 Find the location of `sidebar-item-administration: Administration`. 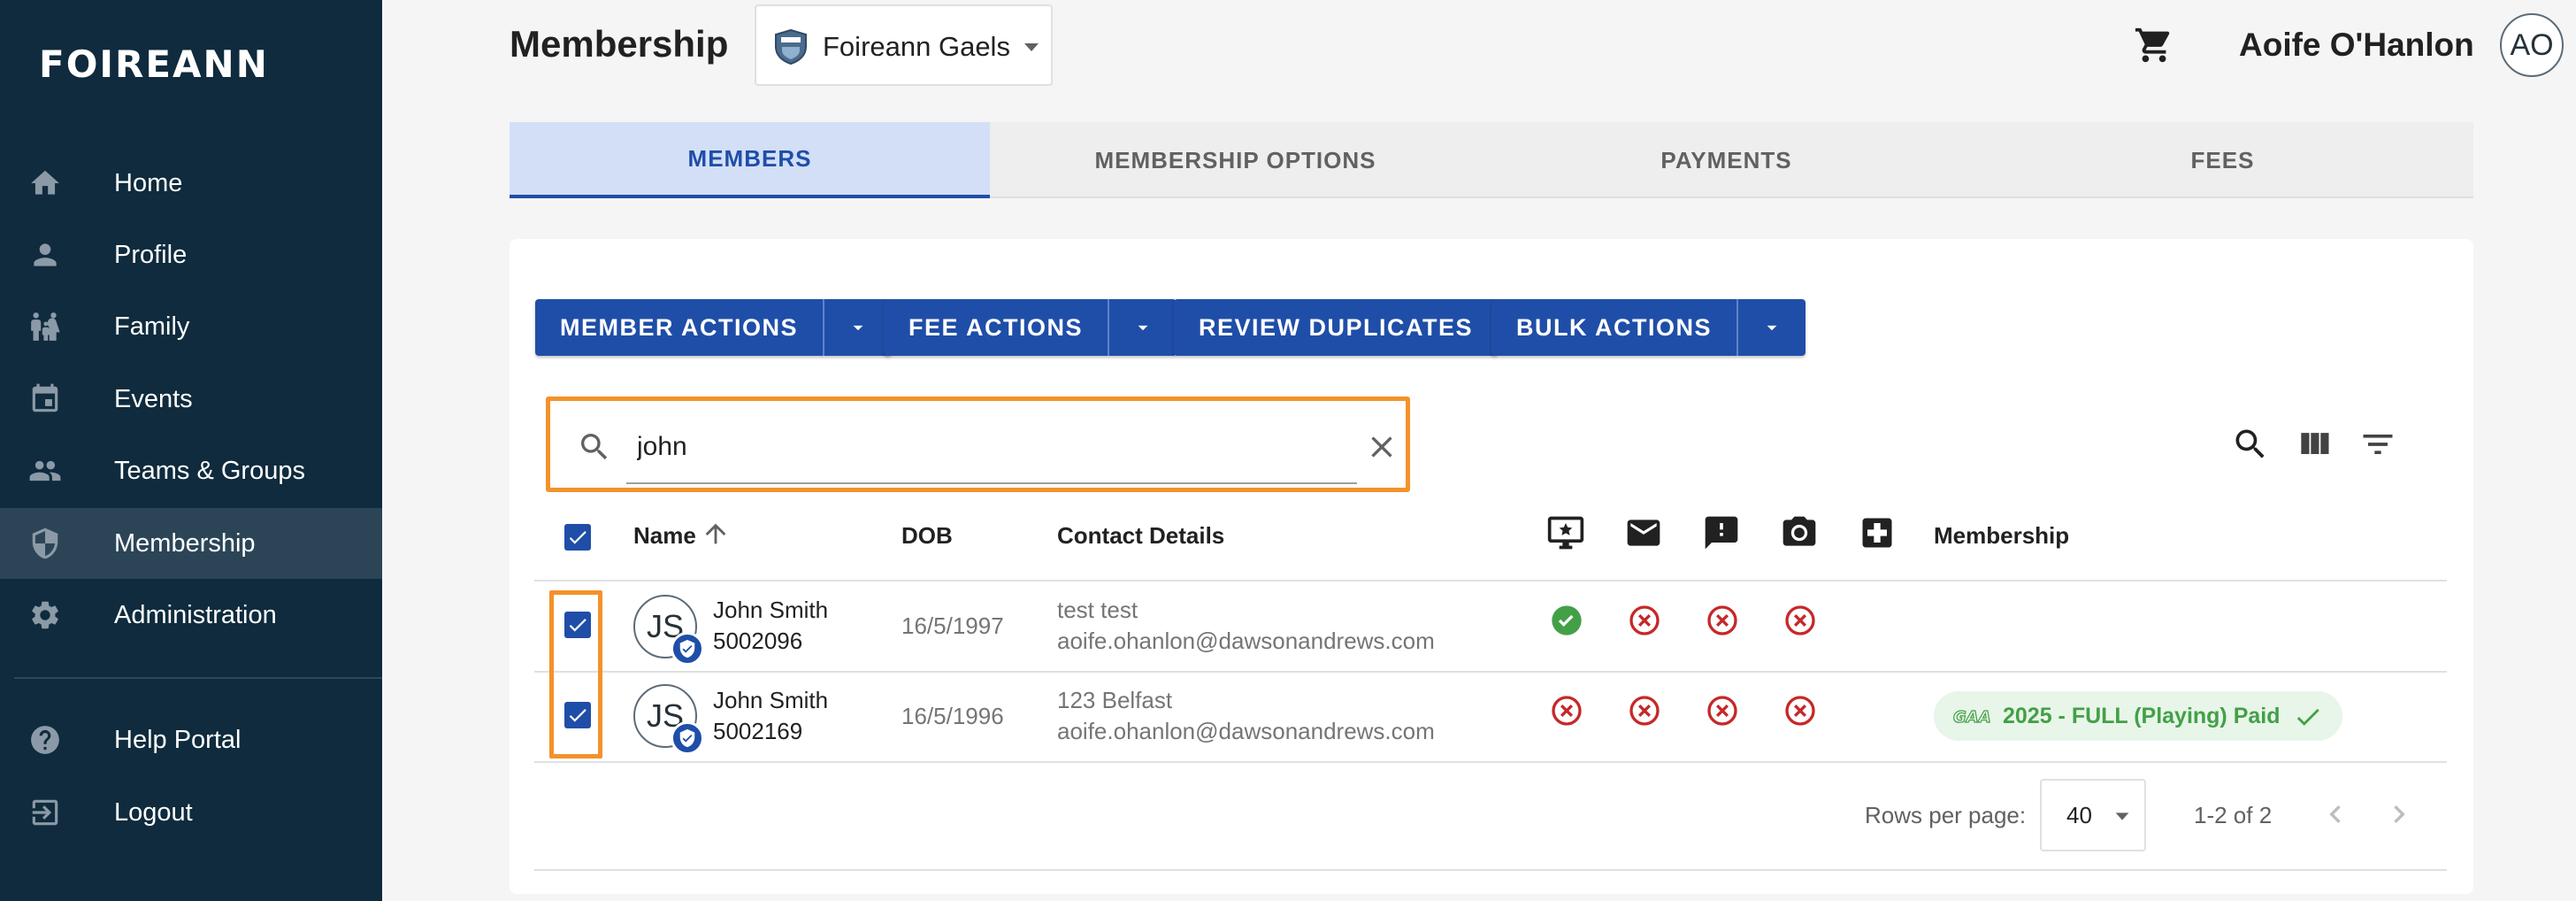

sidebar-item-administration: Administration is located at coordinates (191, 615).